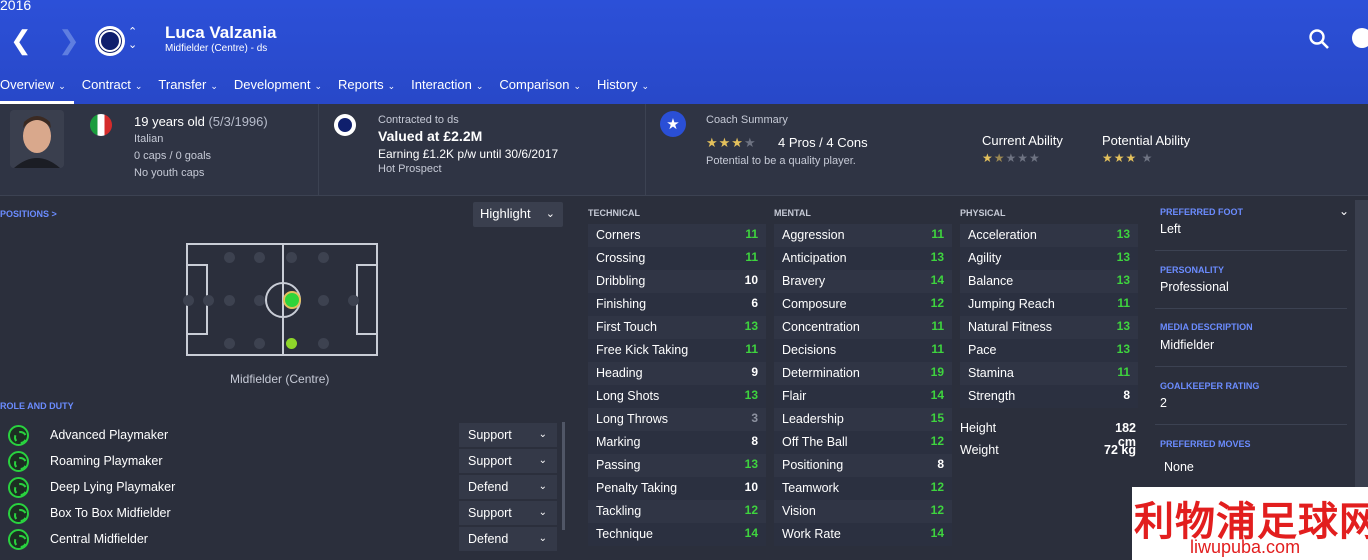 This screenshot has height=560, width=1368. Describe the element at coordinates (1049, 350) in the screenshot. I see `attribute-row-physical: Pace 13` at that location.